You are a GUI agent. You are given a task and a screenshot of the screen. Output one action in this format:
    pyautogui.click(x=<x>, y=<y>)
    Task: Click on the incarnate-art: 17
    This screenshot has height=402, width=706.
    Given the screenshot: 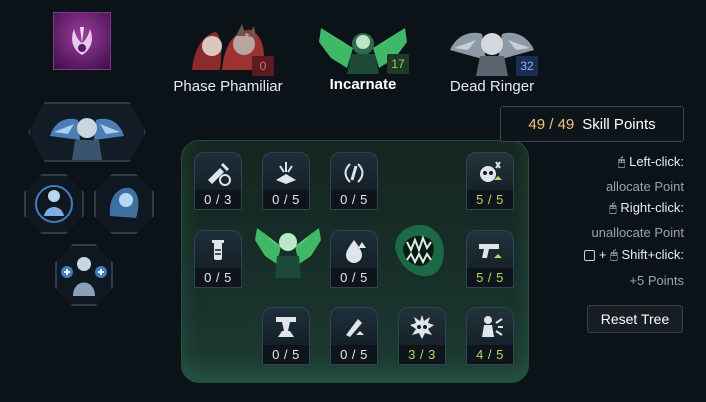 What is the action you would take?
    pyautogui.click(x=363, y=46)
    